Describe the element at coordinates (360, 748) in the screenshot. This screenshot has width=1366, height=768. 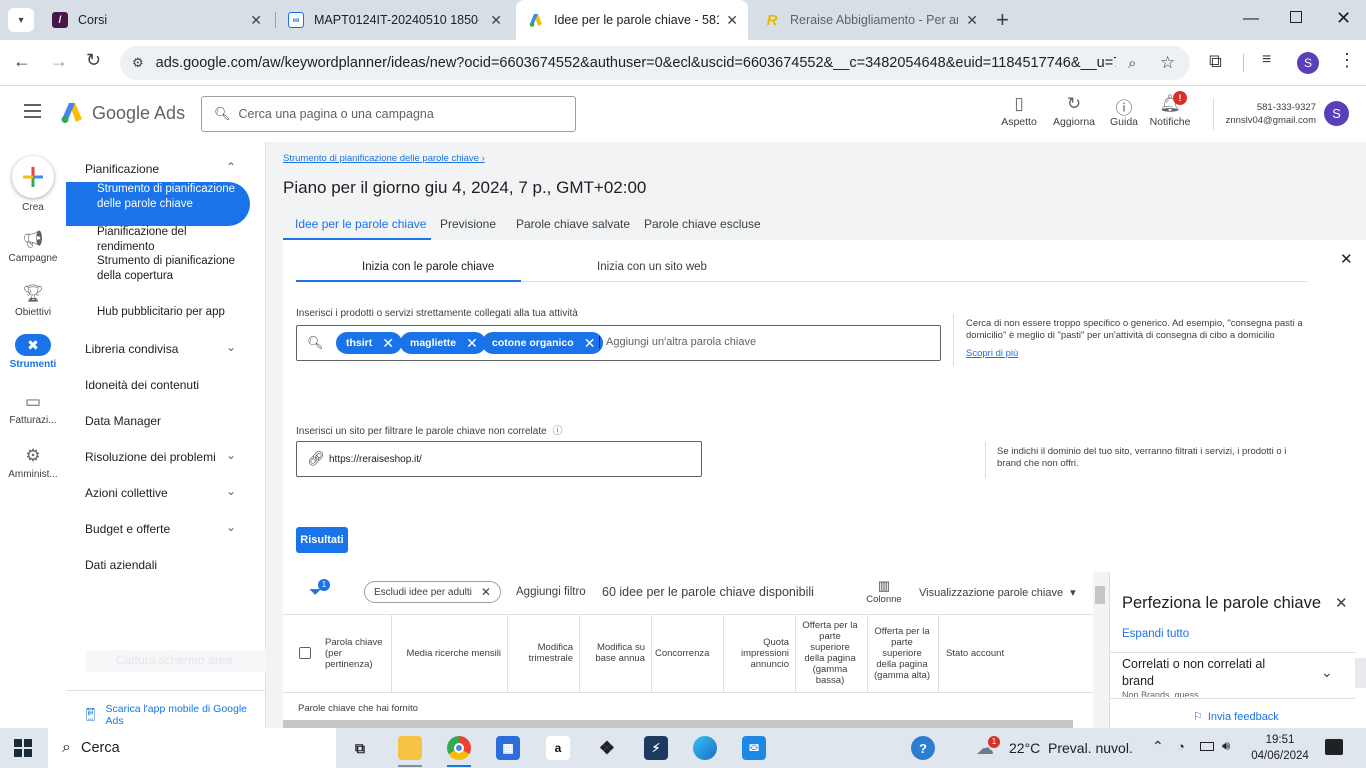
I see `task-view-icon: ⧉` at that location.